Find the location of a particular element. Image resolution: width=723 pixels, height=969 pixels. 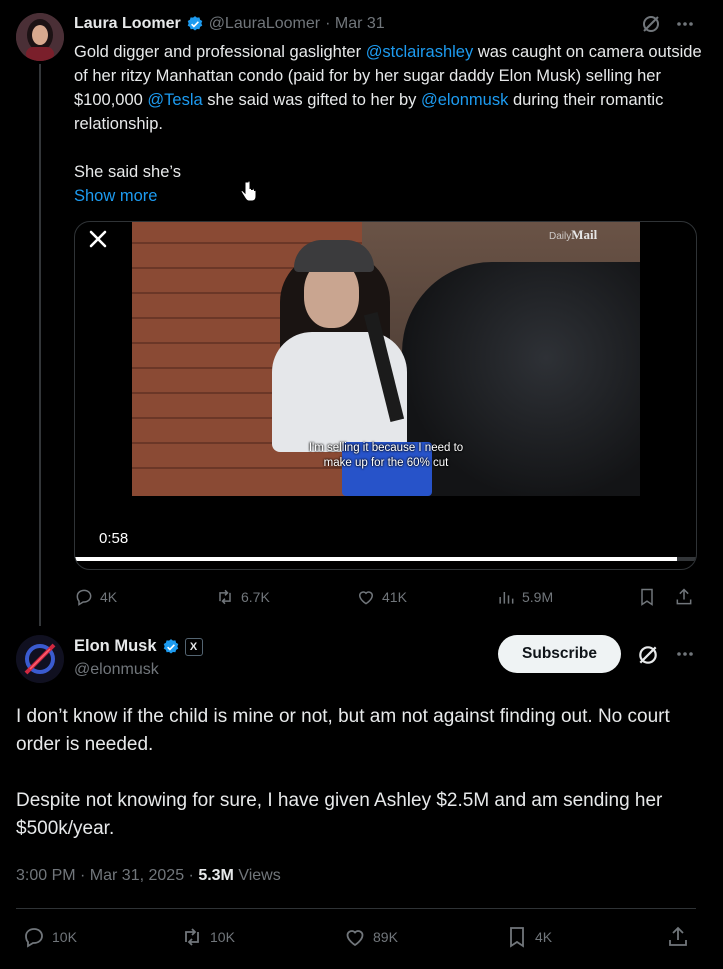

video-progress-fill is located at coordinates (376, 559).